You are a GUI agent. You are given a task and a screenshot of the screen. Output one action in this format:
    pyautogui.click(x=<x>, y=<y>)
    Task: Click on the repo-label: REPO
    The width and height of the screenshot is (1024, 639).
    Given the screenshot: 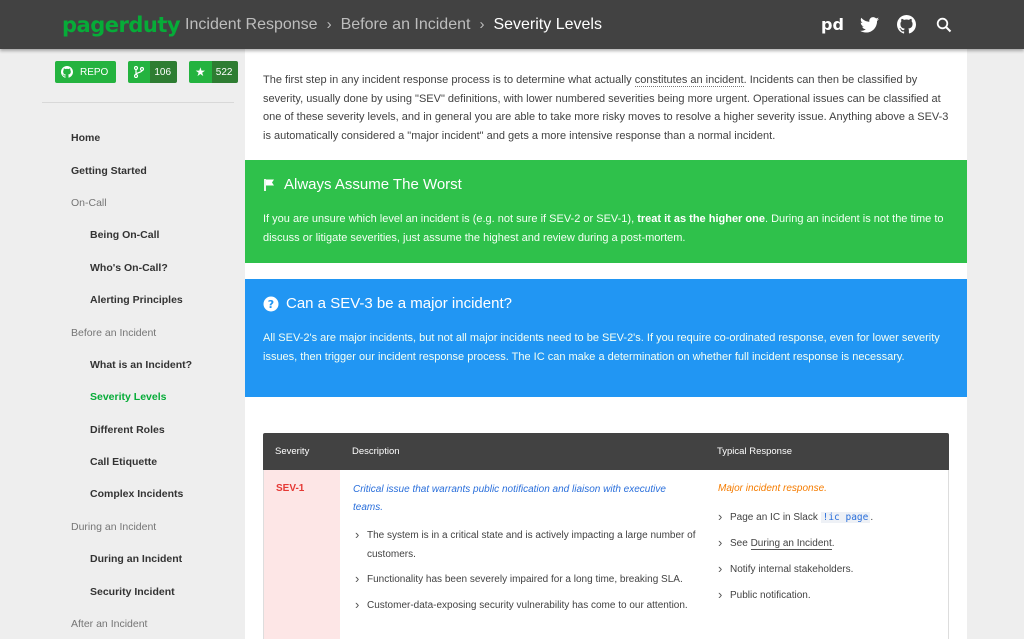 What is the action you would take?
    pyautogui.click(x=94, y=72)
    